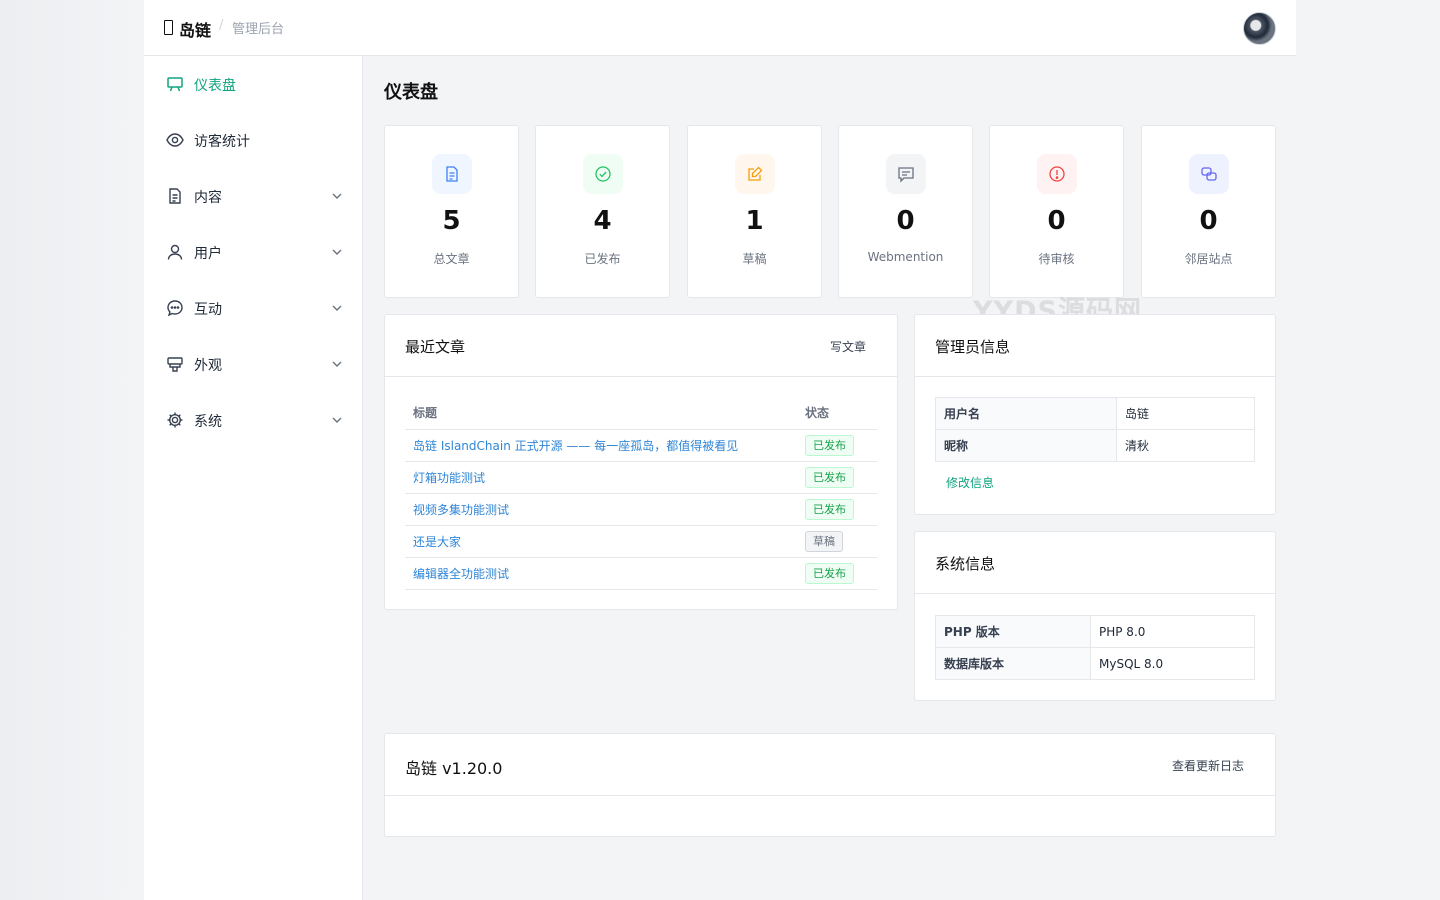 The width and height of the screenshot is (1440, 900). I want to click on admin-info-table: 用户名 岛链 昵称 清秋, so click(1095, 429).